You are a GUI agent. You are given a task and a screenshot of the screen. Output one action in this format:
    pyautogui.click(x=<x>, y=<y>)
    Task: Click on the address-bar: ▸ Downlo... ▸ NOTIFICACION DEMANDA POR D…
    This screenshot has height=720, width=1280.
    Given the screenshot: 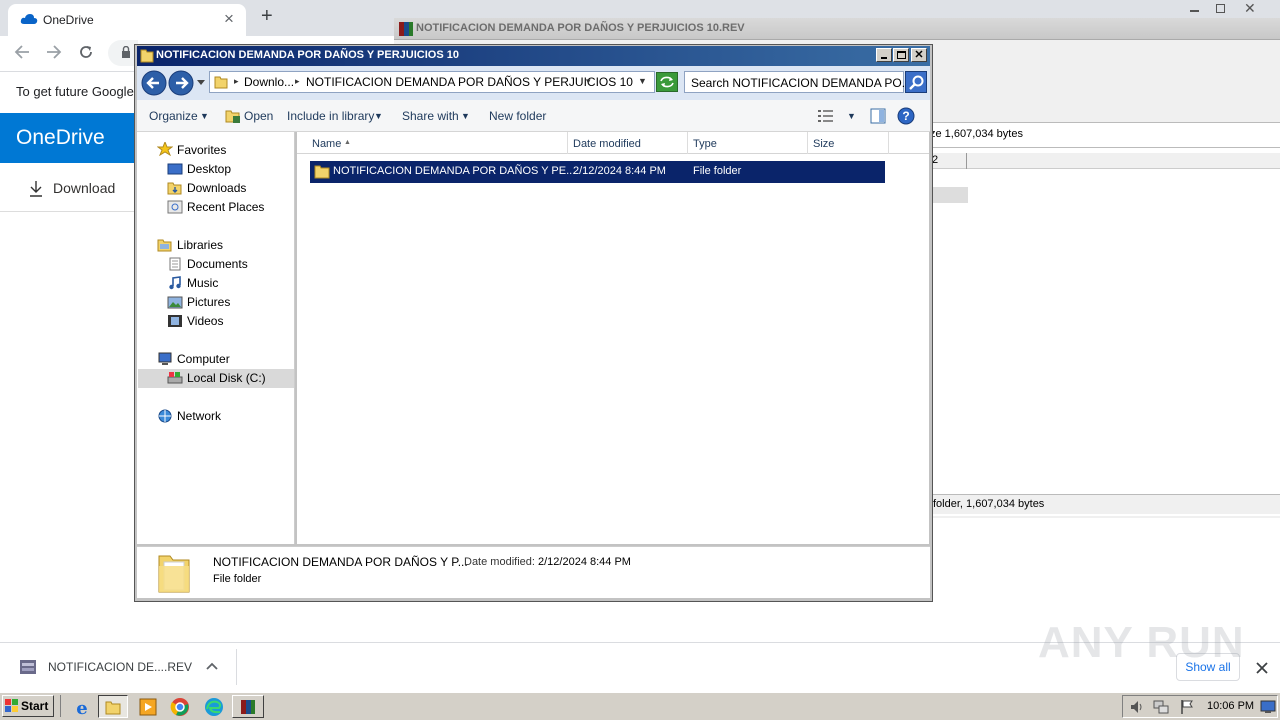 What is the action you would take?
    pyautogui.click(x=432, y=82)
    